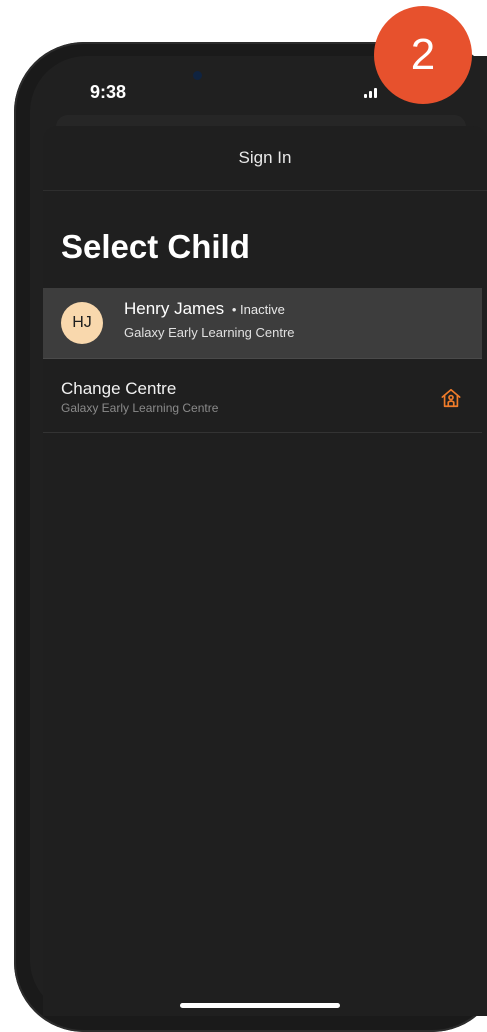  Describe the element at coordinates (423, 55) in the screenshot. I see `step-number-badge: 2` at that location.